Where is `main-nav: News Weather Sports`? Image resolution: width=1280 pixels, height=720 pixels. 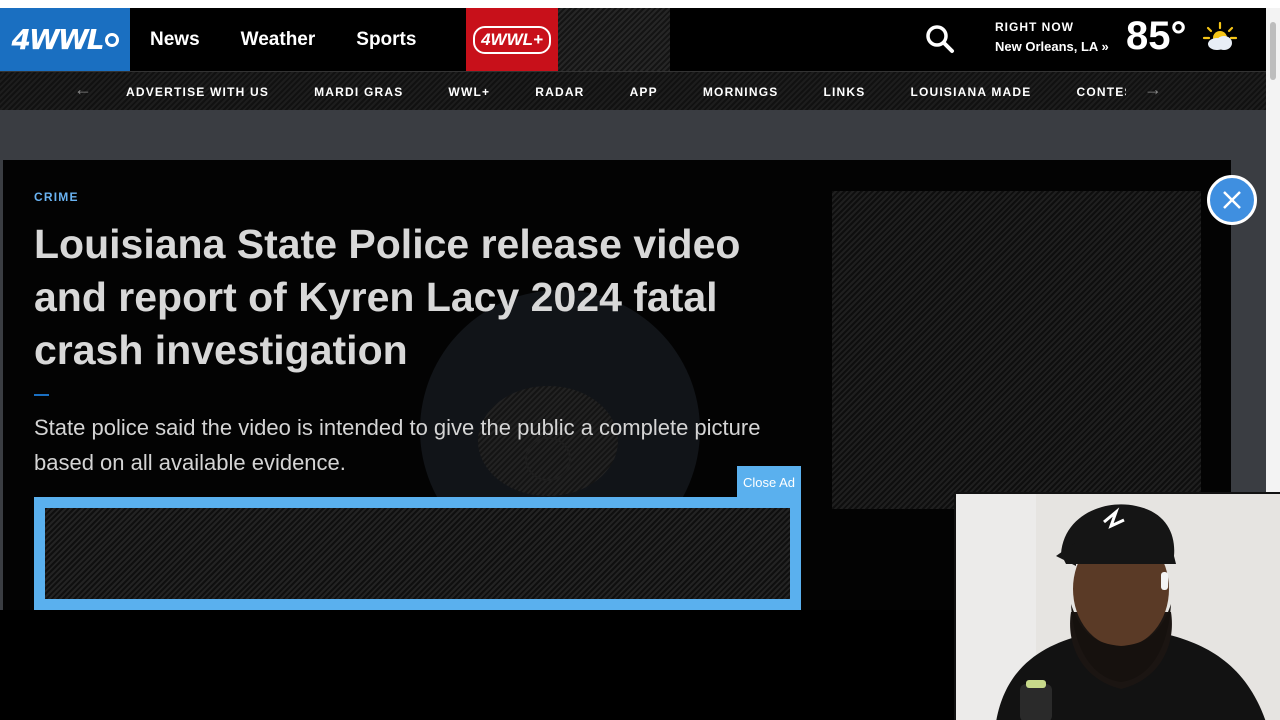 main-nav: News Weather Sports is located at coordinates (303, 39).